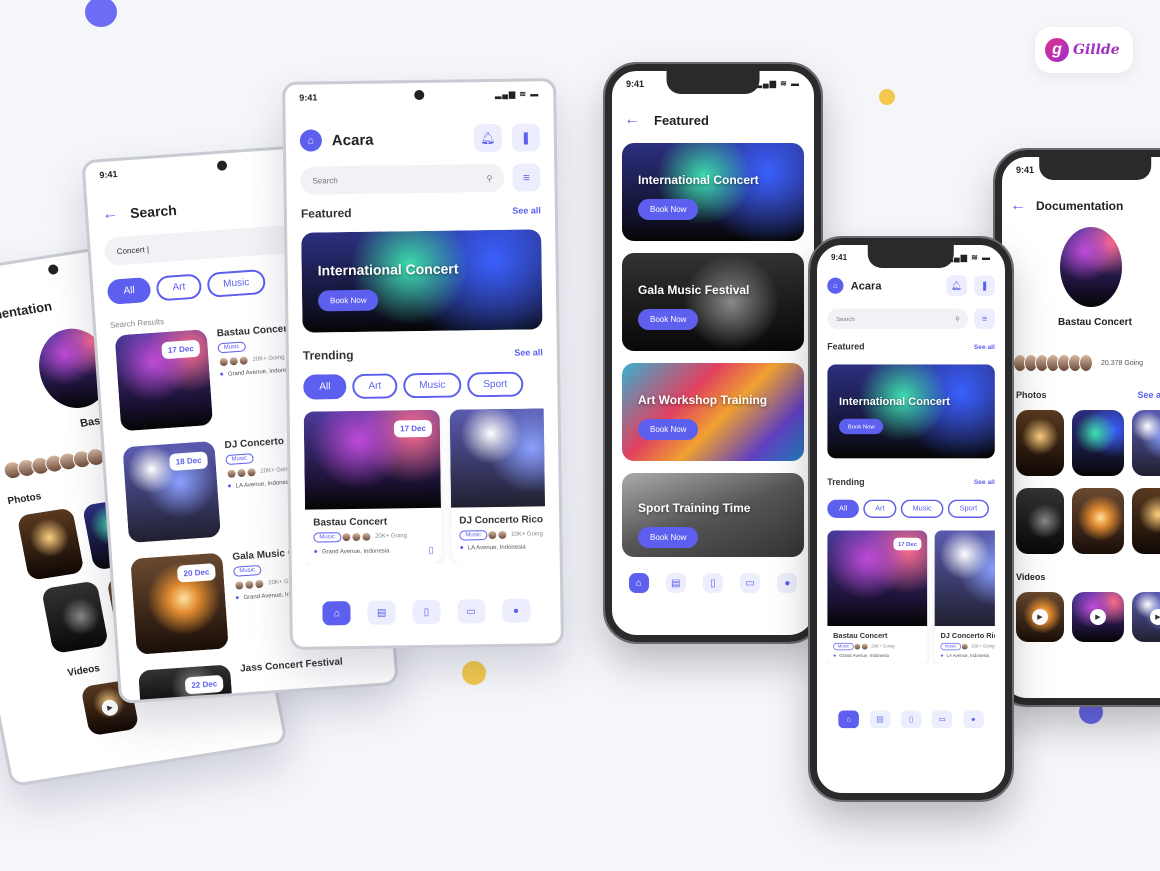 The image size is (1160, 871). I want to click on event-name: Bastau Concert, so click(1095, 322).